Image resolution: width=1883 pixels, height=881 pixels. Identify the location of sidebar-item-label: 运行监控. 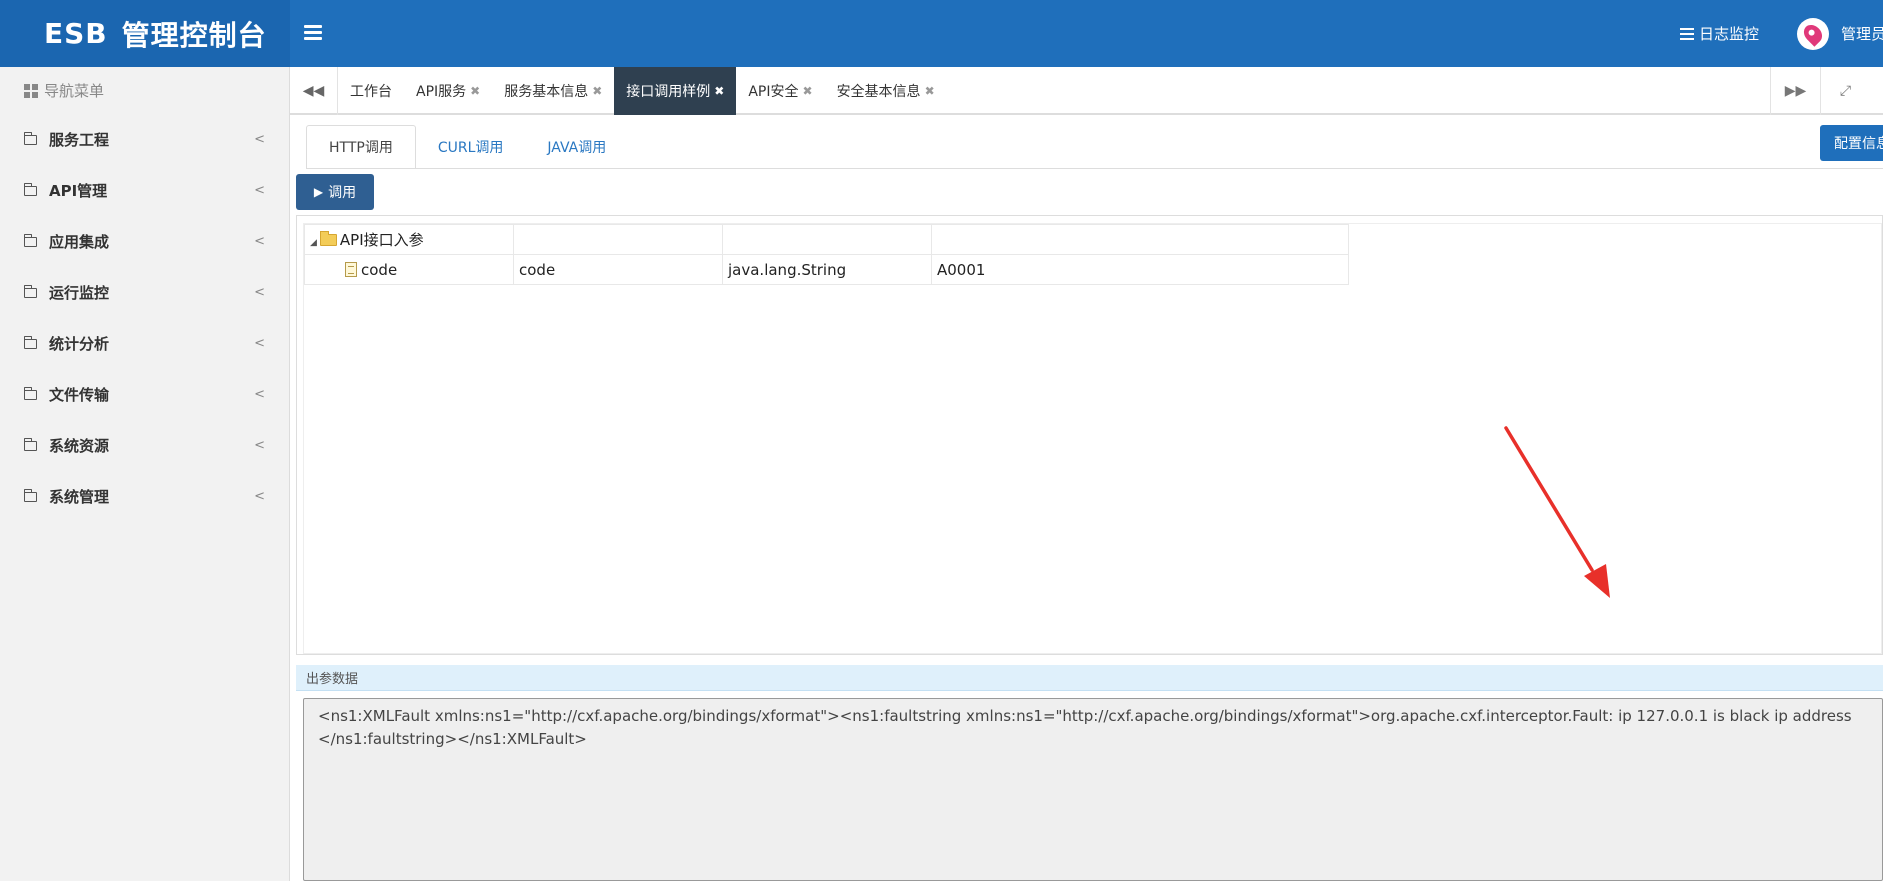
(79, 293).